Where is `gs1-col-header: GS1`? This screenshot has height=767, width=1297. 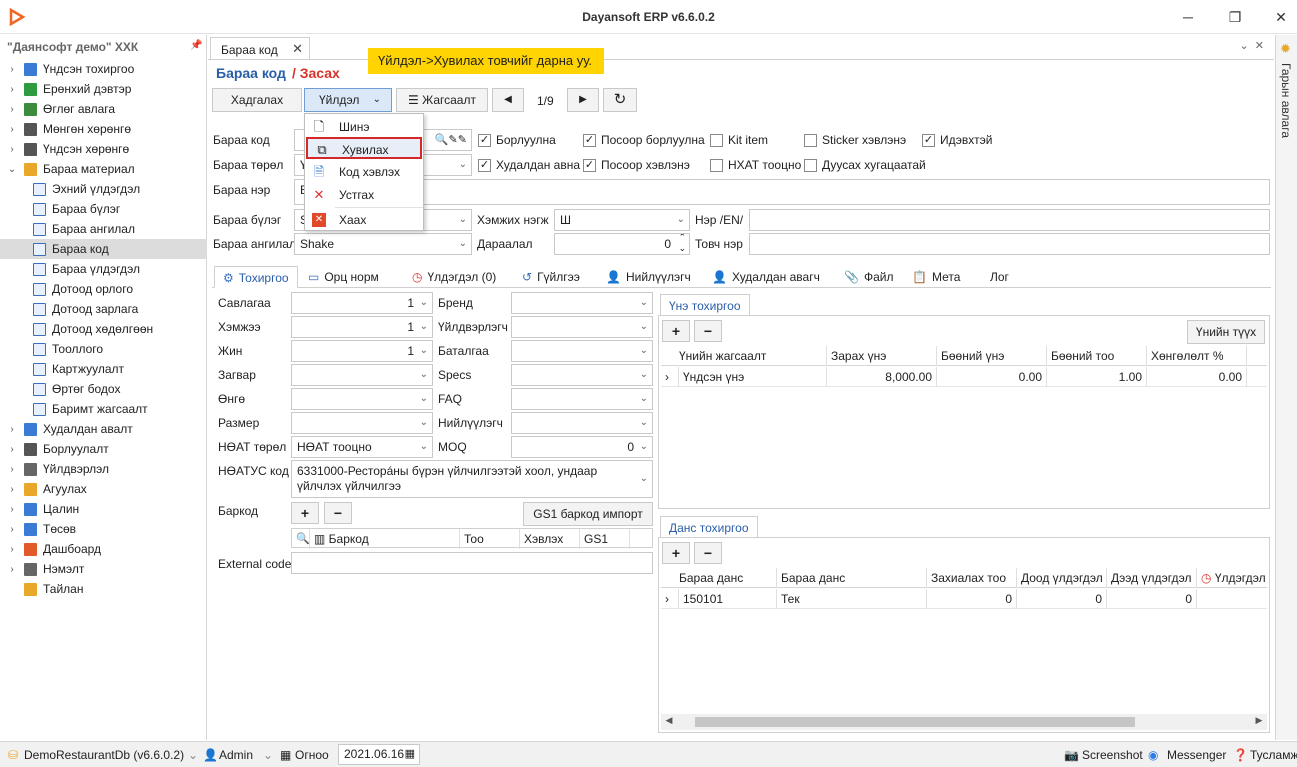
gs1-col-header: GS1 is located at coordinates (605, 539).